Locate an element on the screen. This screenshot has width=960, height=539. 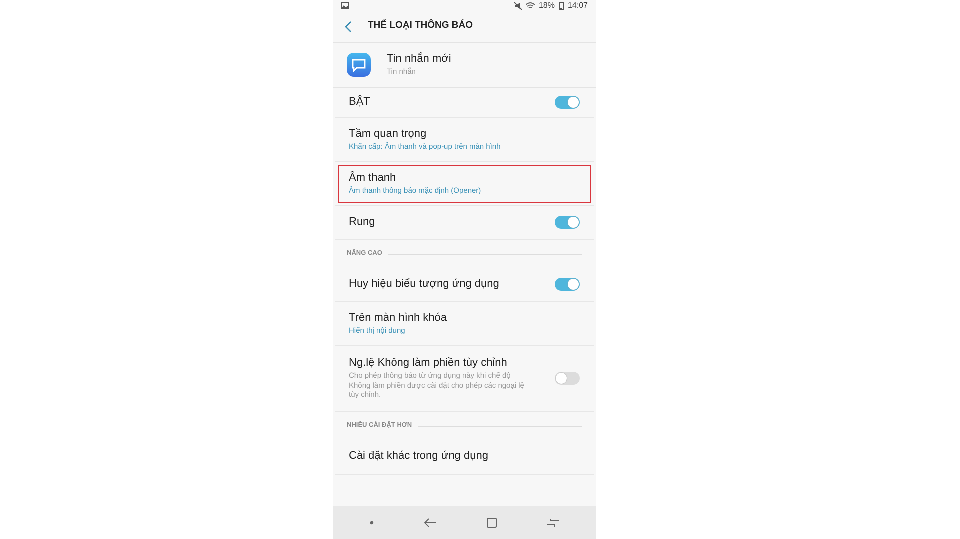
setting-title: Rung is located at coordinates (362, 223).